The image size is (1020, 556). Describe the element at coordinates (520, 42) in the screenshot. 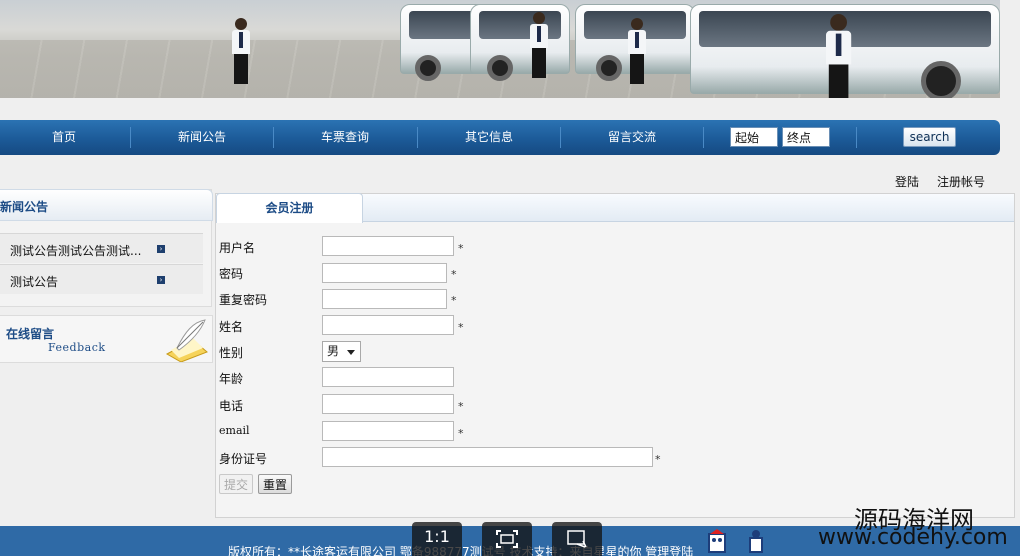

I see `banner-bus` at that location.